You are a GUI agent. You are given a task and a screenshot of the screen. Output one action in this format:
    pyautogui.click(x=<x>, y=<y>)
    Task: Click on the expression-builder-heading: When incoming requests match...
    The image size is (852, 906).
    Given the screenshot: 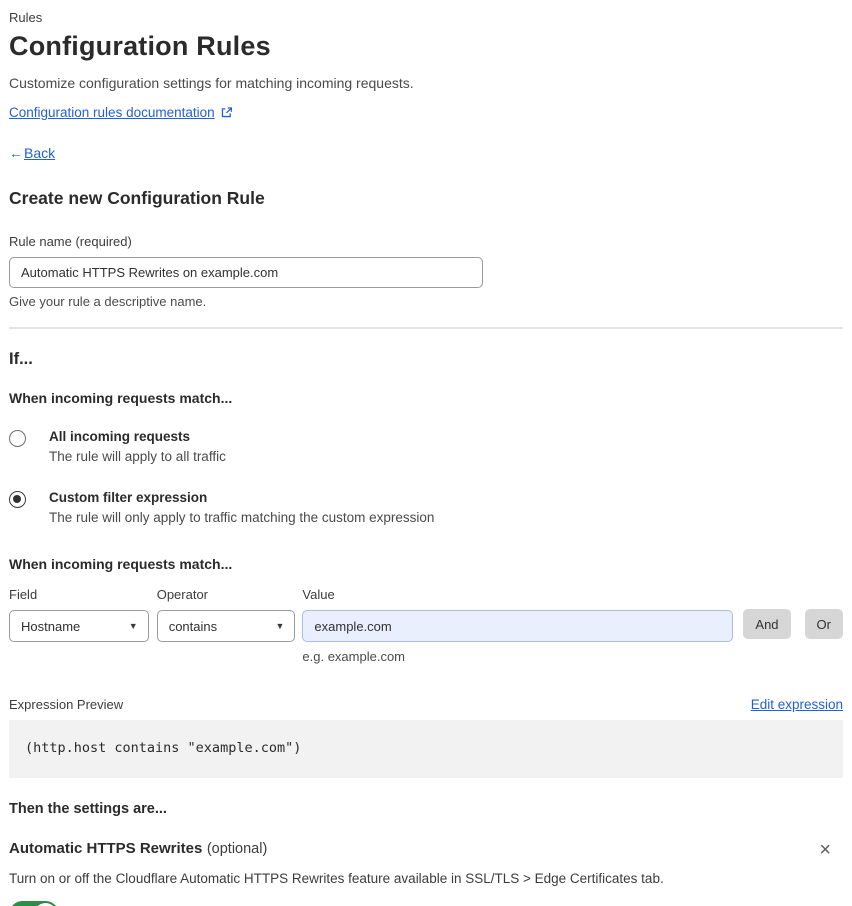 What is the action you would take?
    pyautogui.click(x=121, y=564)
    